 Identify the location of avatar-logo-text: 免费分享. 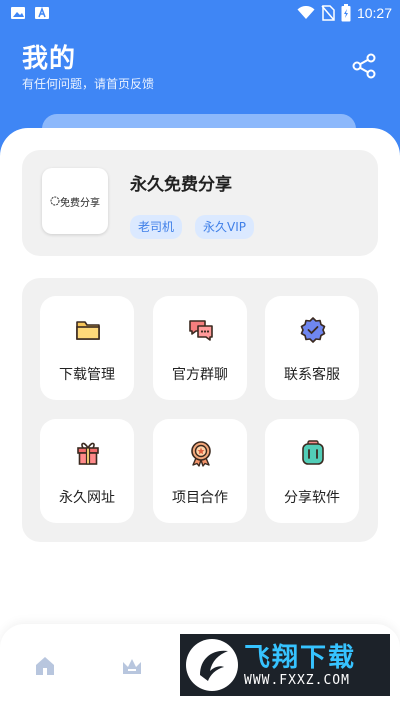
(80, 203).